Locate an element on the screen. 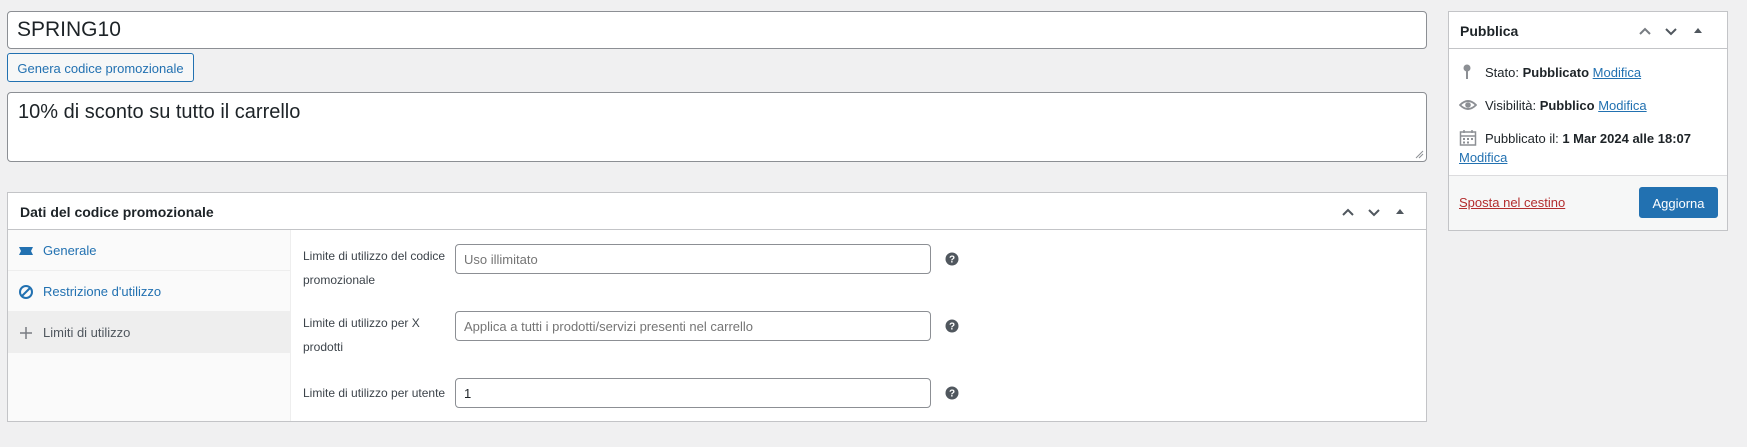  ticket-icon is located at coordinates (26, 251).